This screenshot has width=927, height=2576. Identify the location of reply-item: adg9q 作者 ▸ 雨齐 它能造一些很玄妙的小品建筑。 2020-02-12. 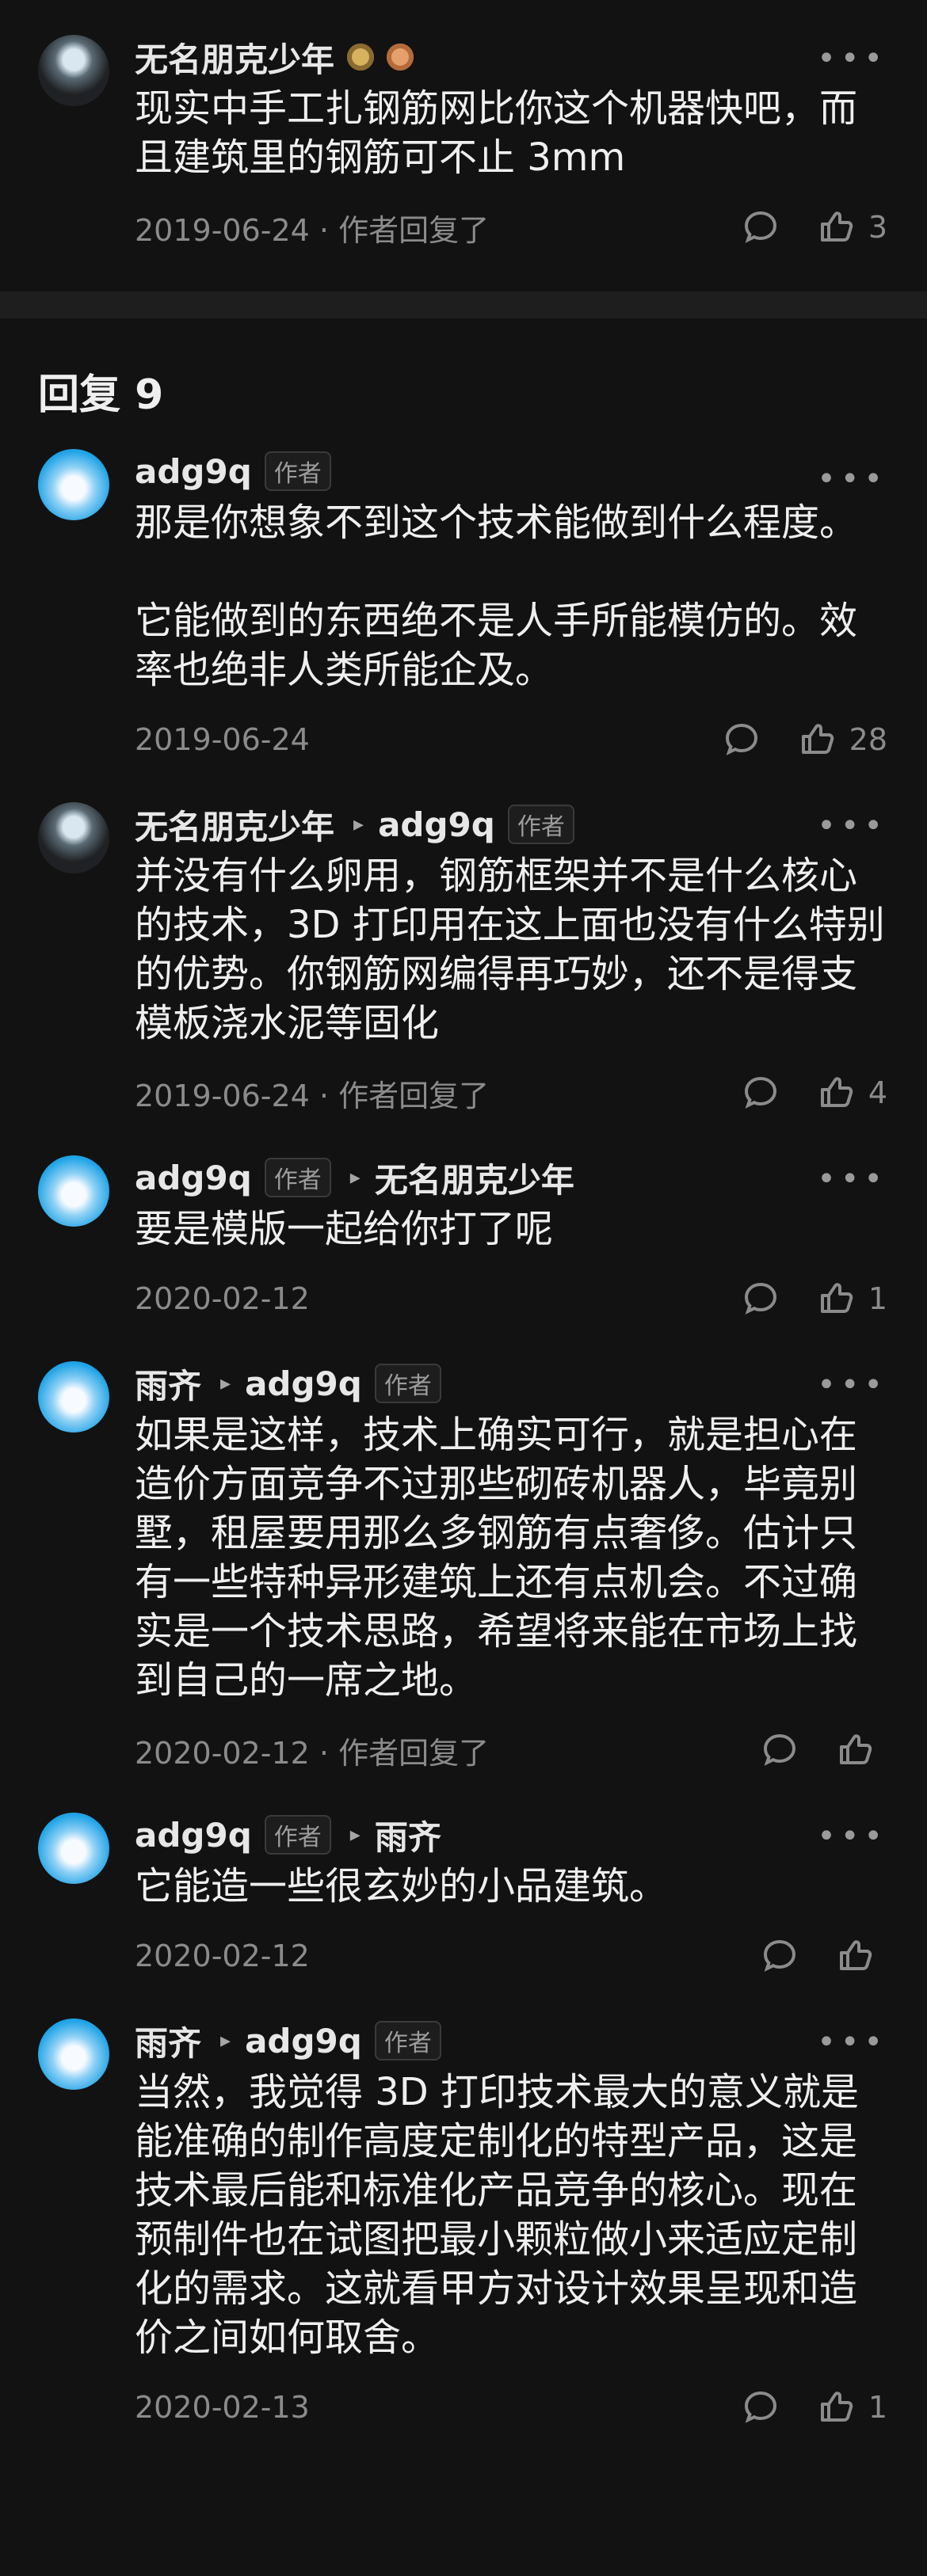
(463, 1881).